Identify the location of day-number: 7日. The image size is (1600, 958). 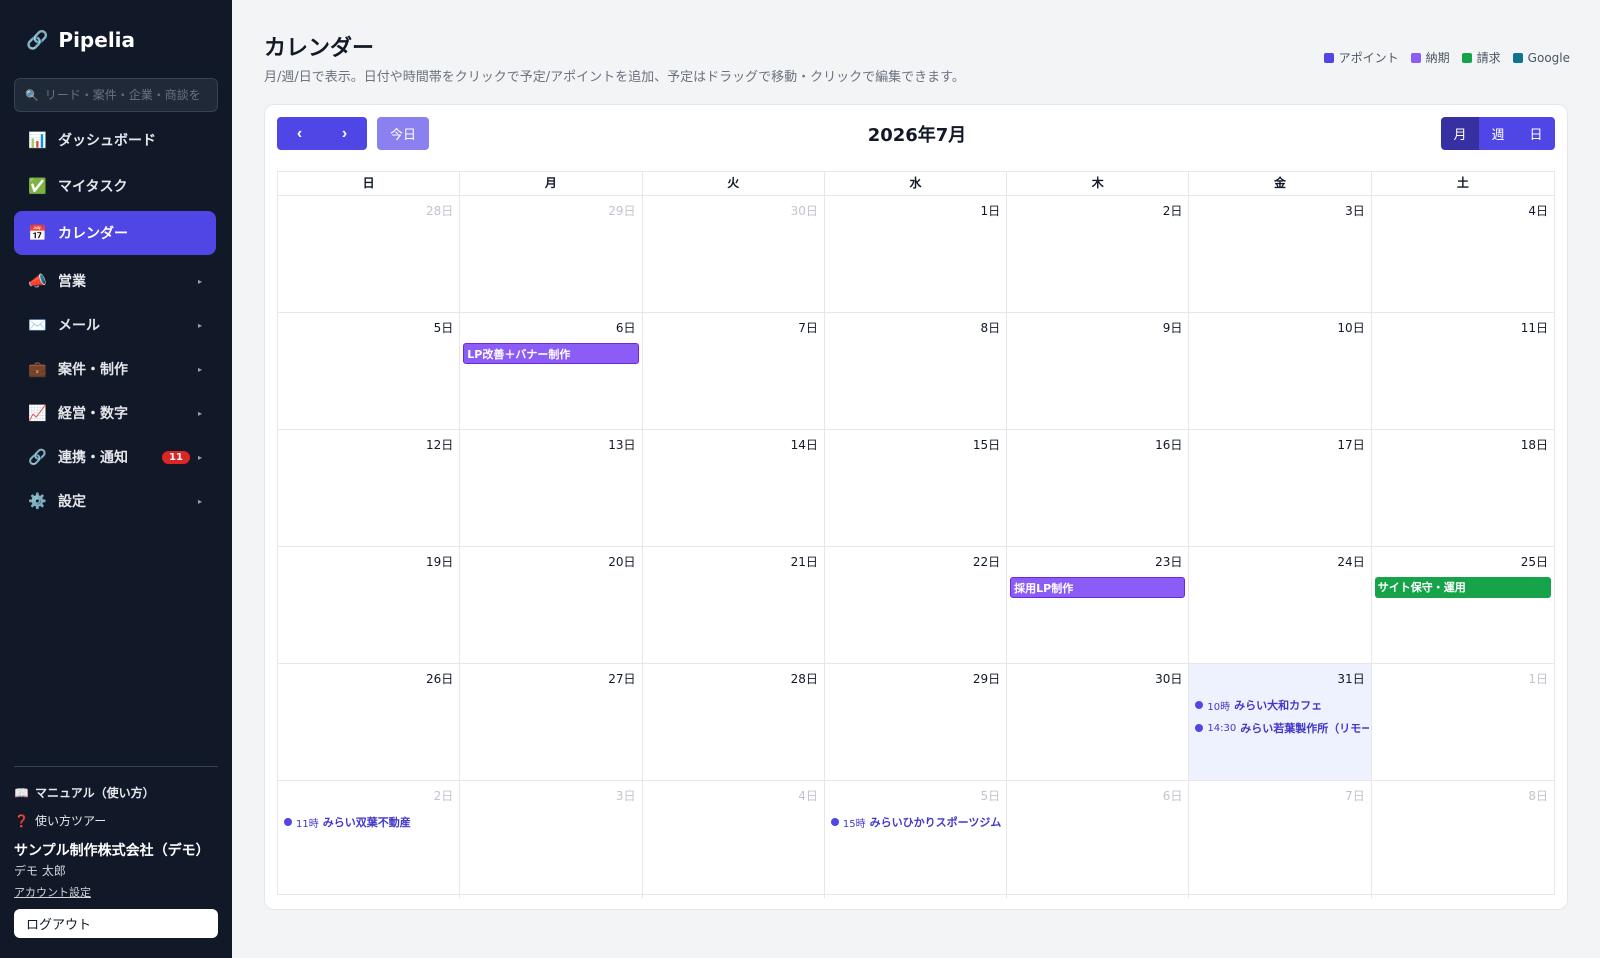
(1355, 796).